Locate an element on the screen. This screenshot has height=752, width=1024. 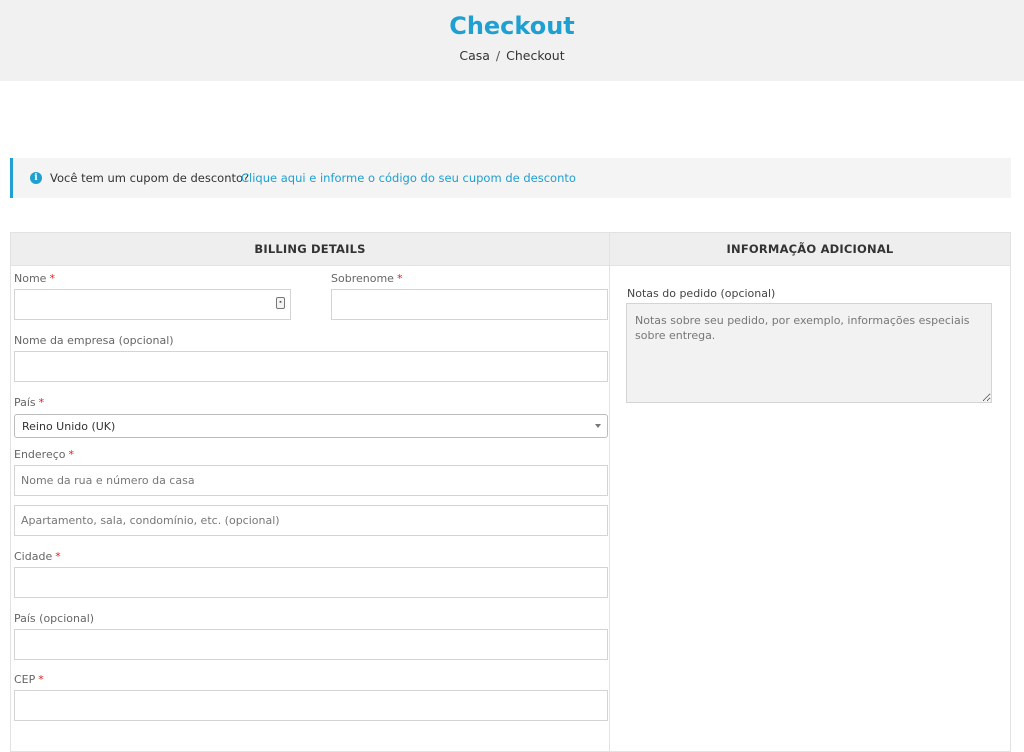
postcode-input is located at coordinates (311, 705).